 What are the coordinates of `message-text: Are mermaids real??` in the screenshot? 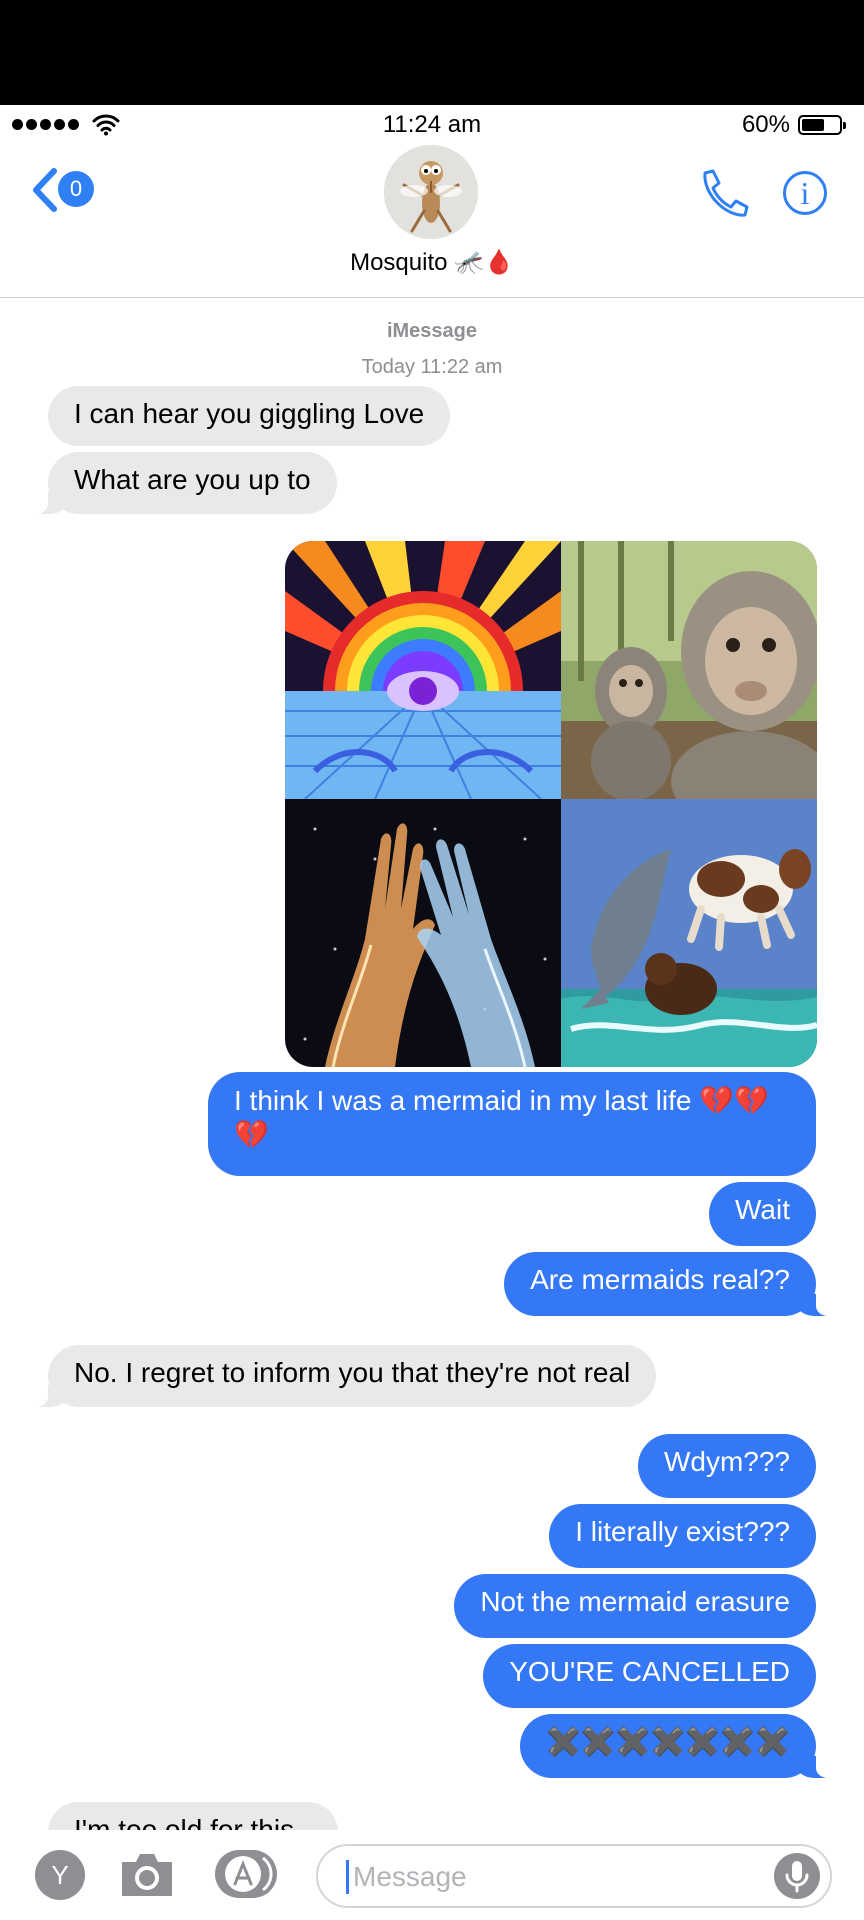 It's located at (660, 1279).